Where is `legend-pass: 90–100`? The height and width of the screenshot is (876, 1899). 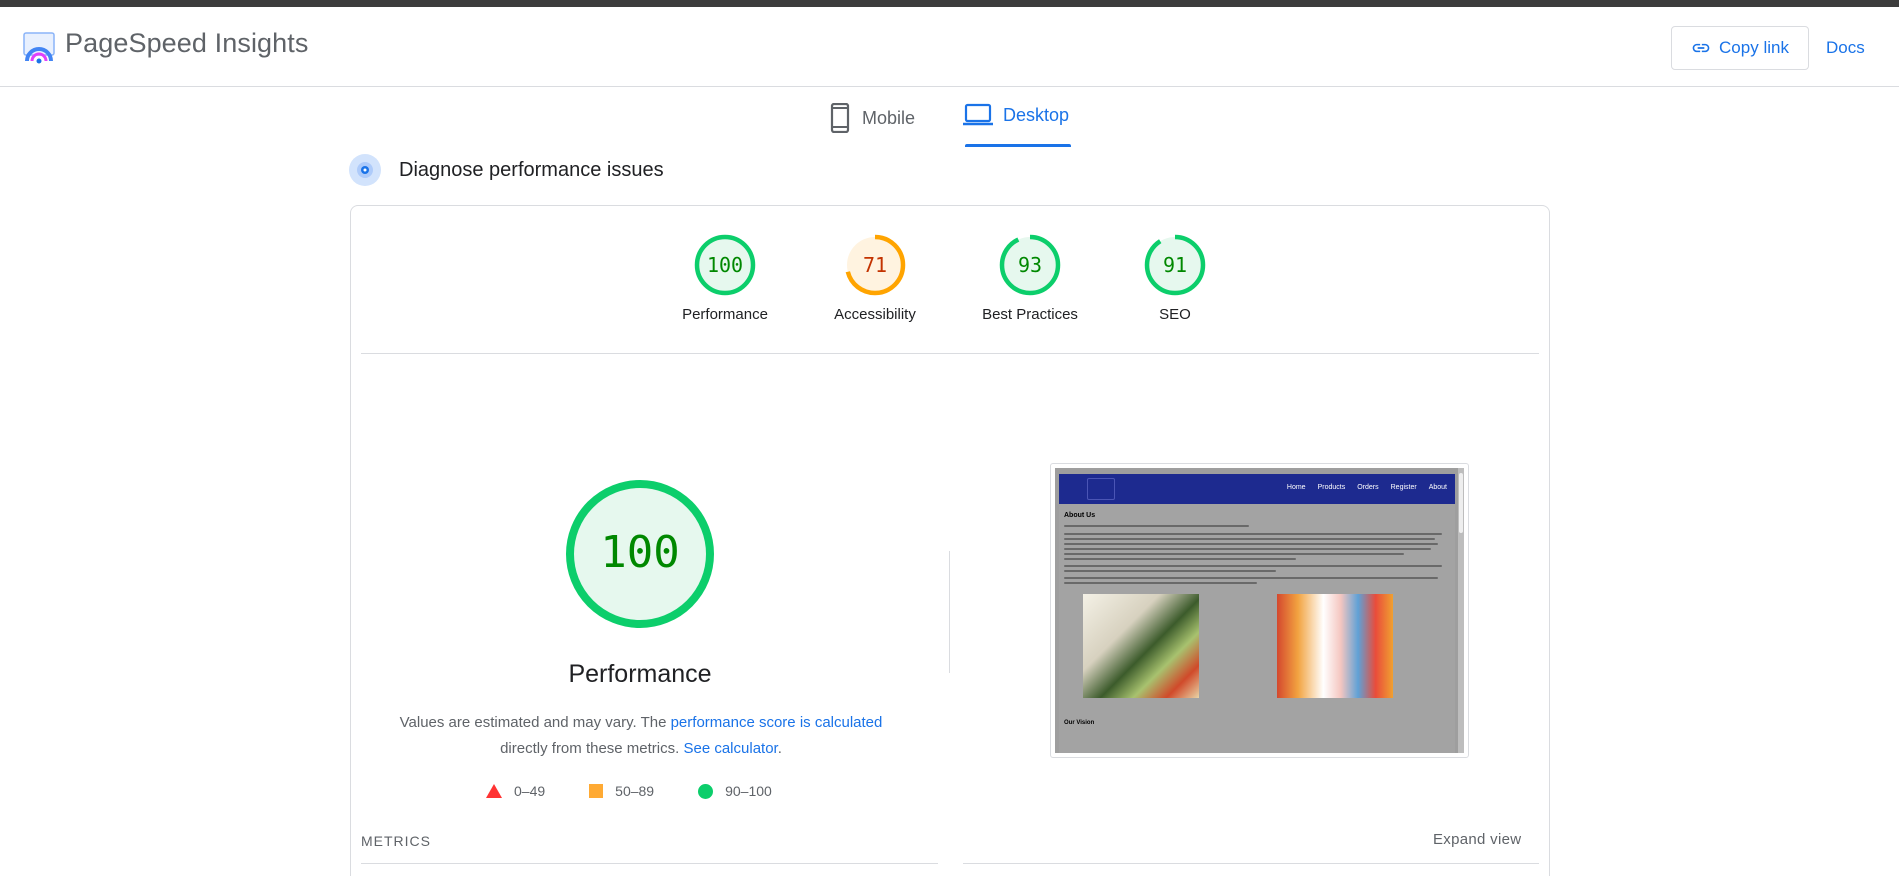
legend-pass: 90–100 is located at coordinates (735, 791).